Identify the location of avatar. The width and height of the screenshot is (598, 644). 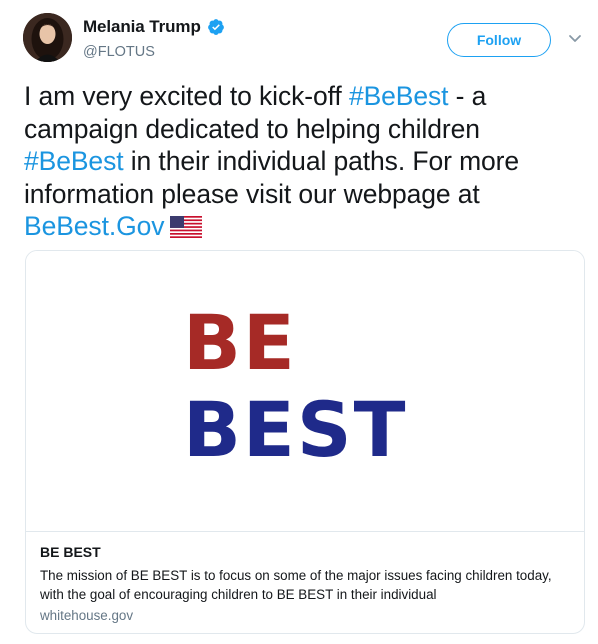
(47, 37).